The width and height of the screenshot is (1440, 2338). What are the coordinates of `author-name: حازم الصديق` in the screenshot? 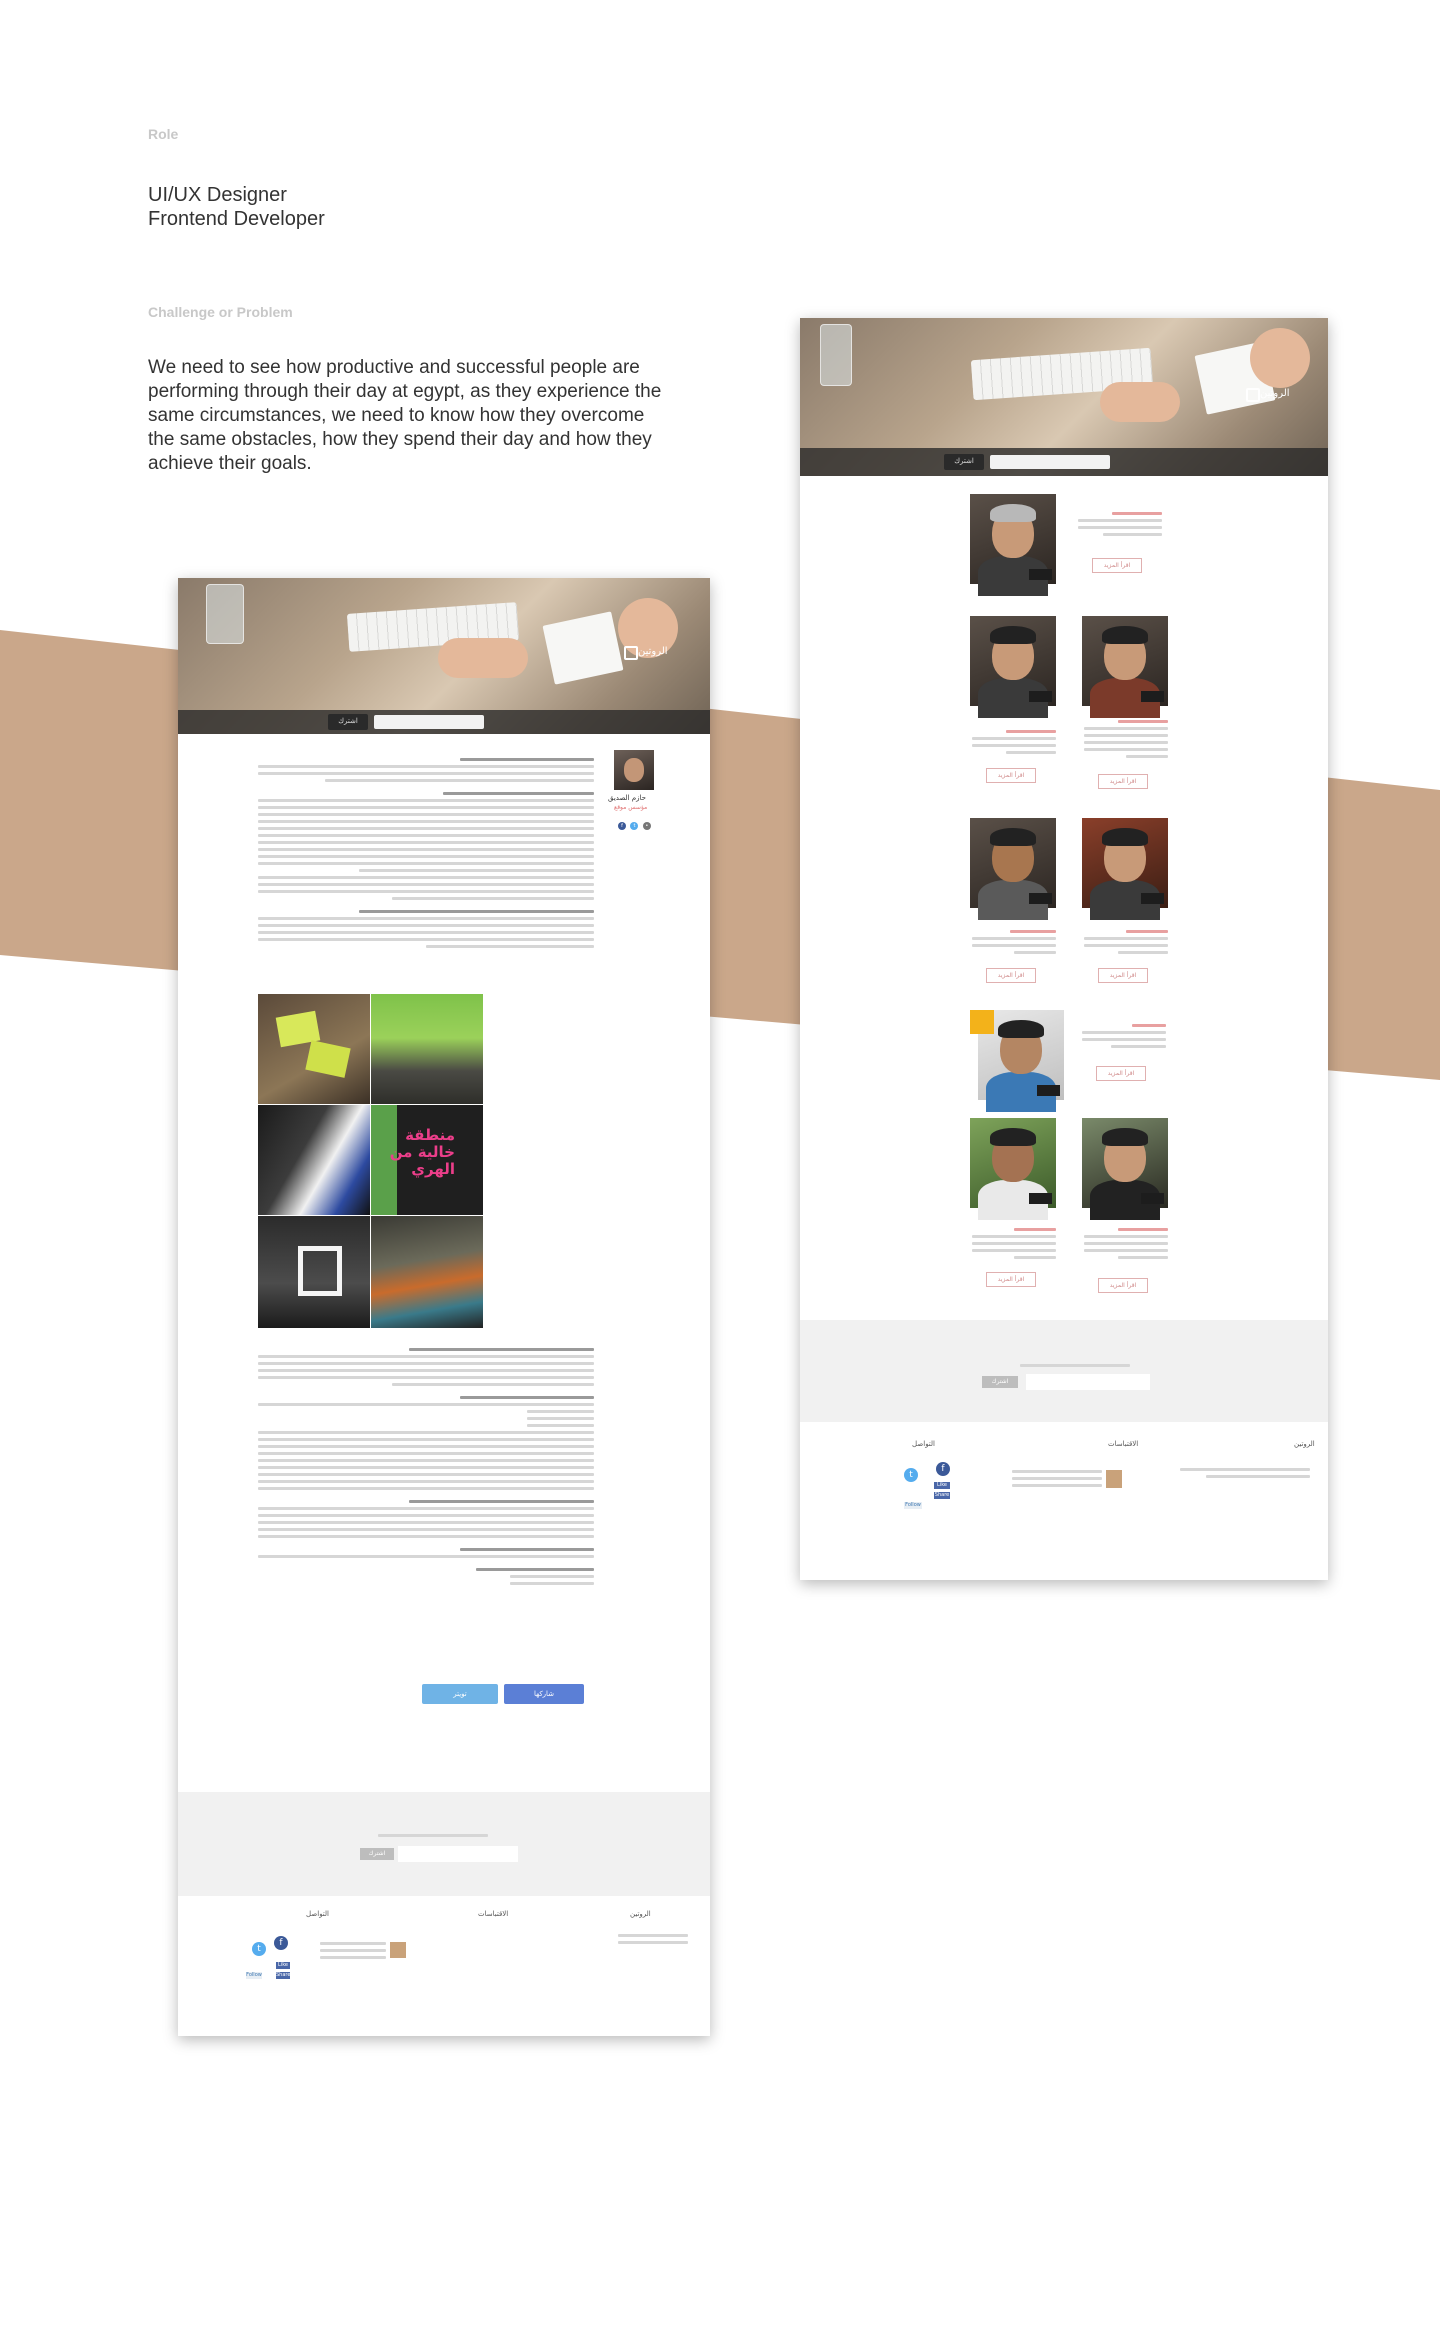 It's located at (627, 798).